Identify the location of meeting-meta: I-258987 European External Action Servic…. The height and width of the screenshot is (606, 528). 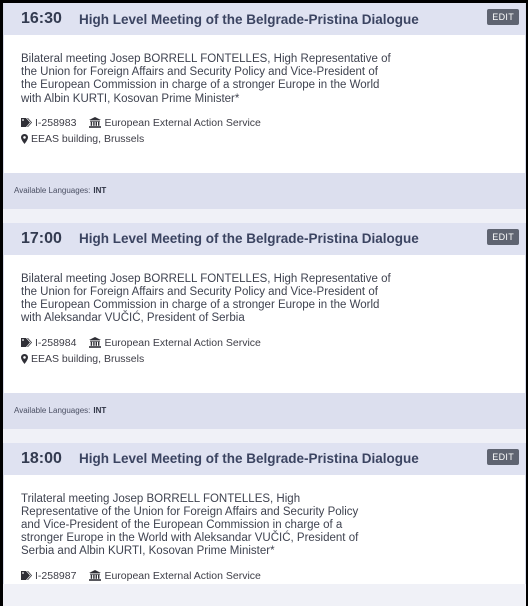
(264, 576).